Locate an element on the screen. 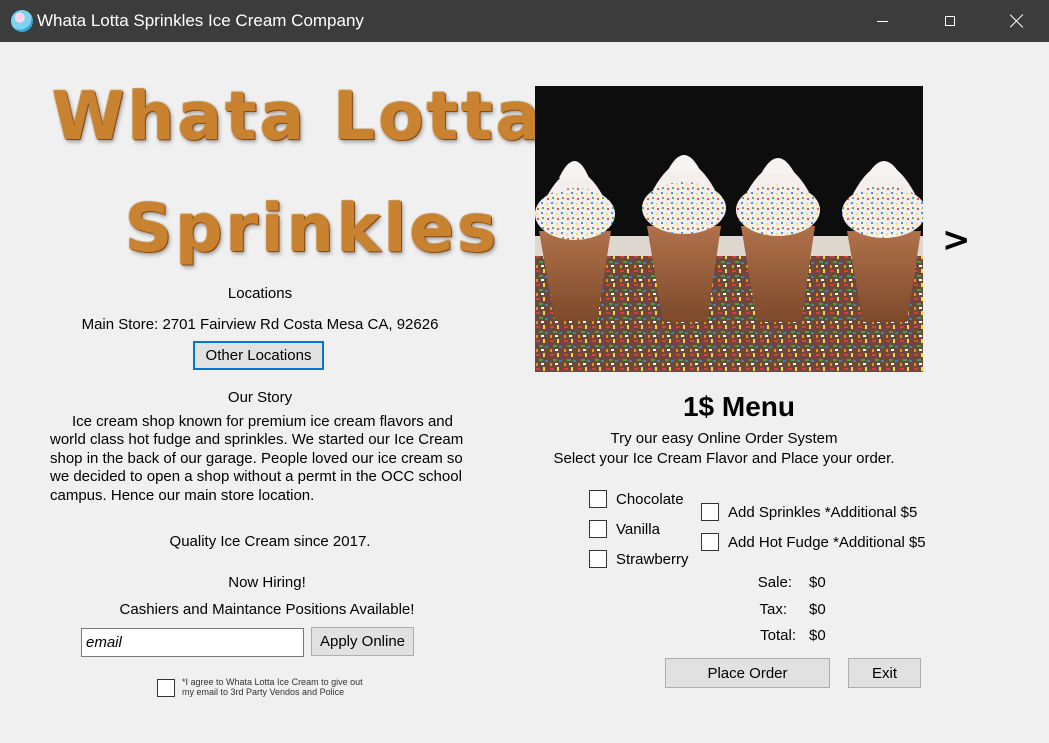  maximize-button is located at coordinates (950, 21).